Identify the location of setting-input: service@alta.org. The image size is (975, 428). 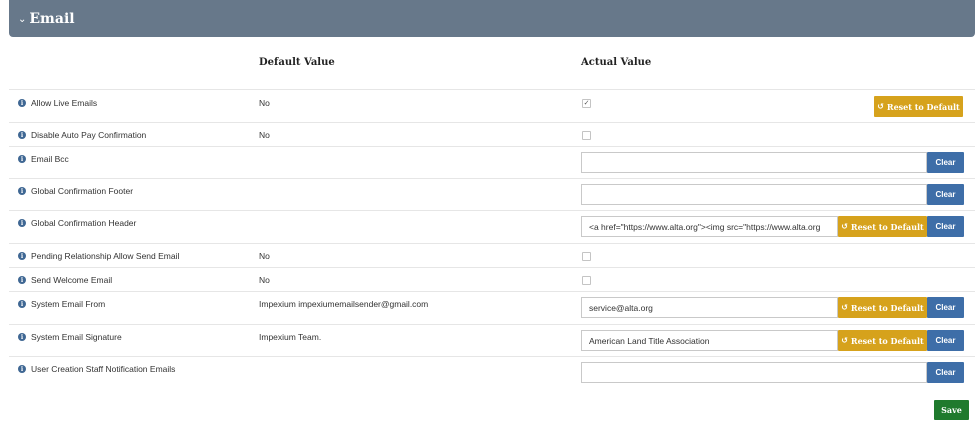
(709, 307).